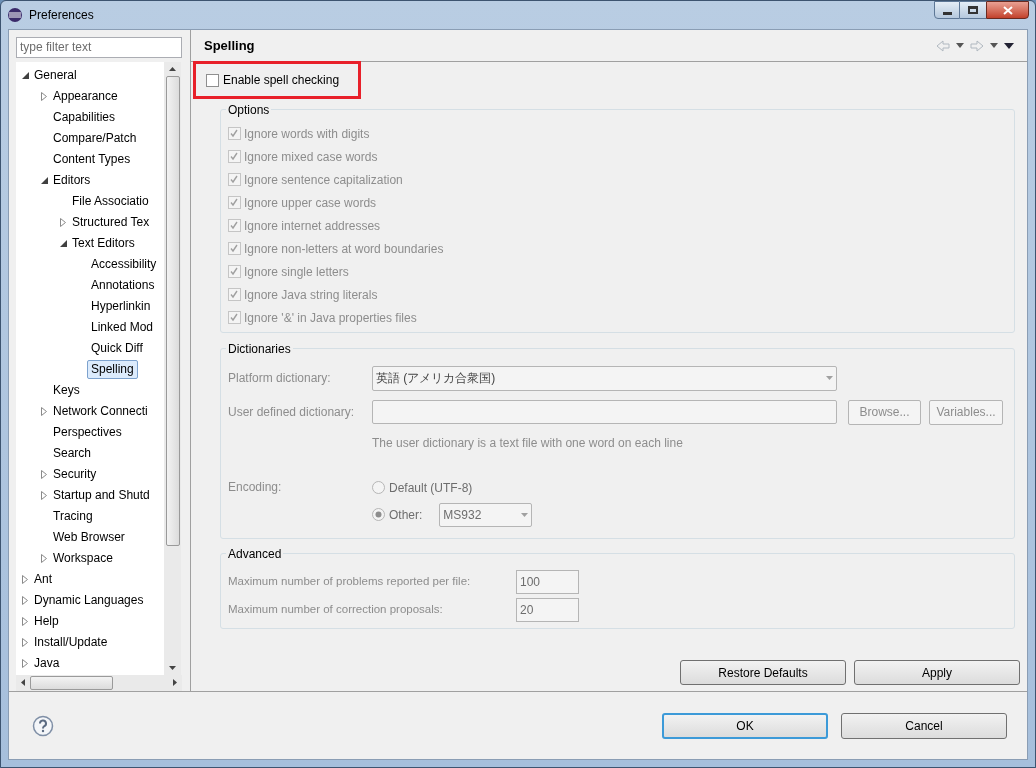  Describe the element at coordinates (23, 683) in the screenshot. I see `scroll-left-icon` at that location.